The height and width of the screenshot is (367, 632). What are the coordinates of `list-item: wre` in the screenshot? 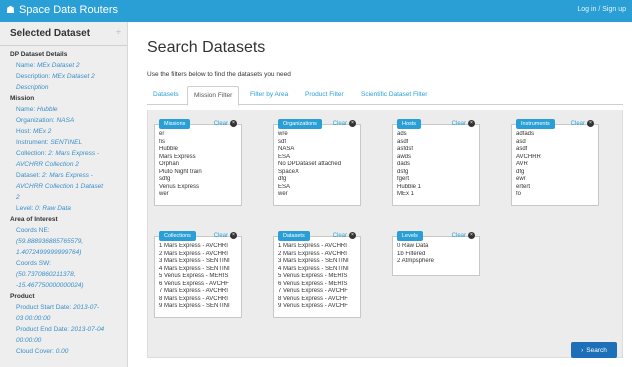 It's located at (318, 135).